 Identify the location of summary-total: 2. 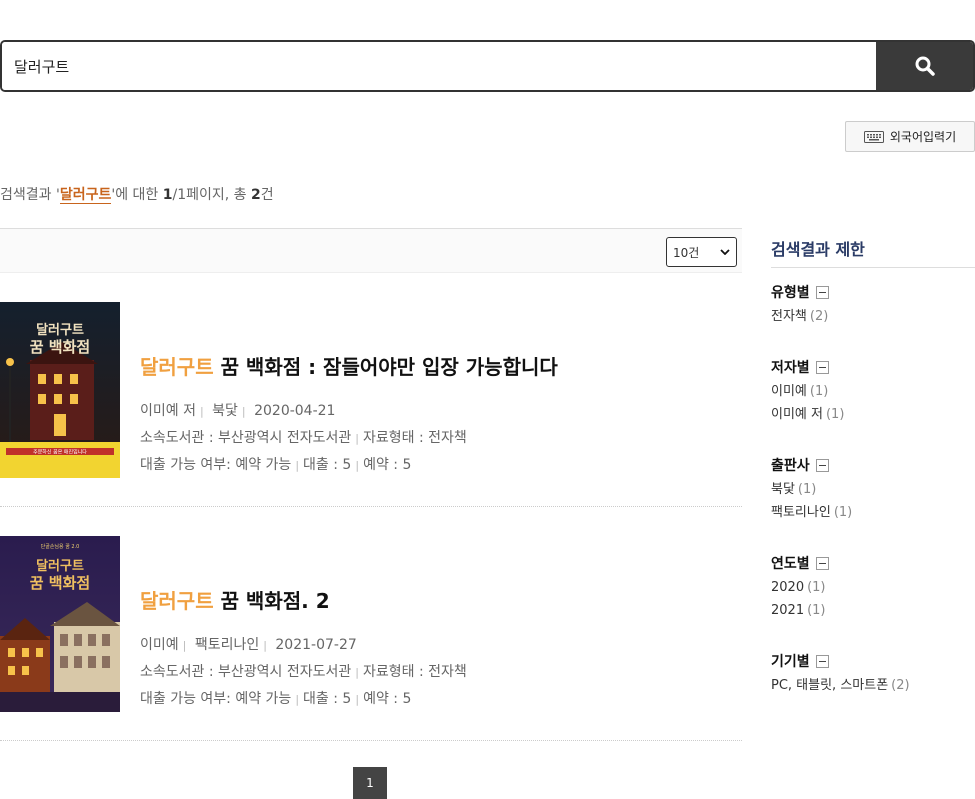
(256, 195).